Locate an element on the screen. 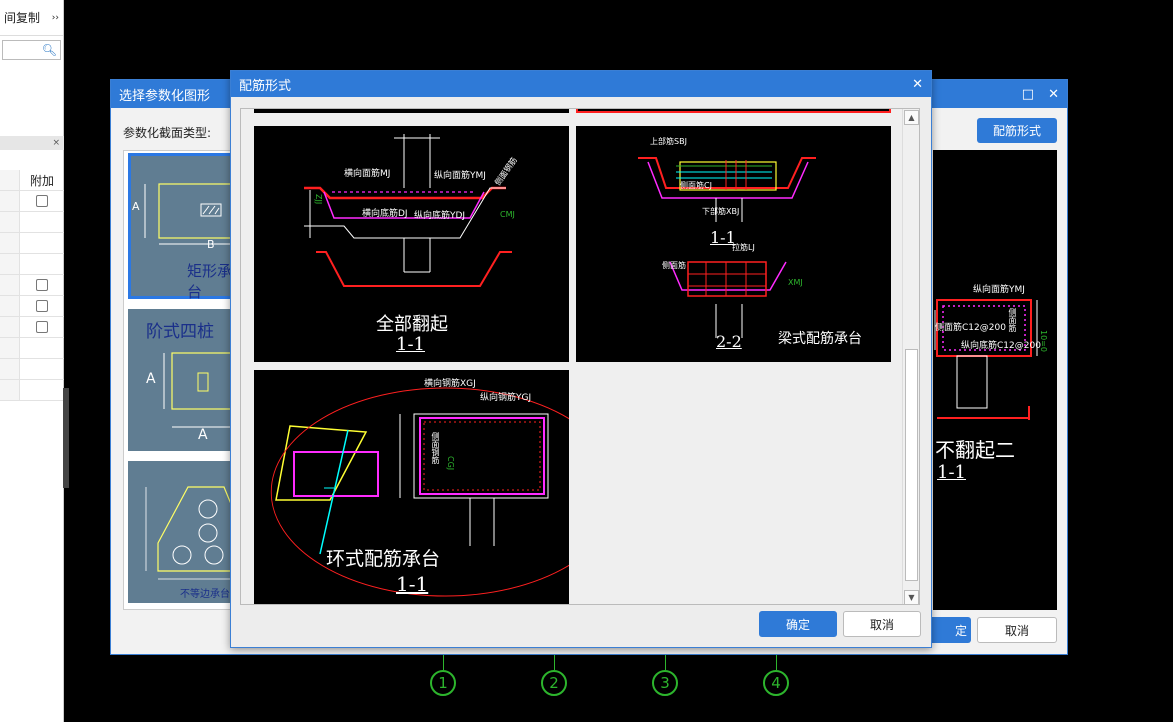 Image resolution: width=1173 pixels, height=722 pixels. copy-floor-label: 间复制 is located at coordinates (22, 17).